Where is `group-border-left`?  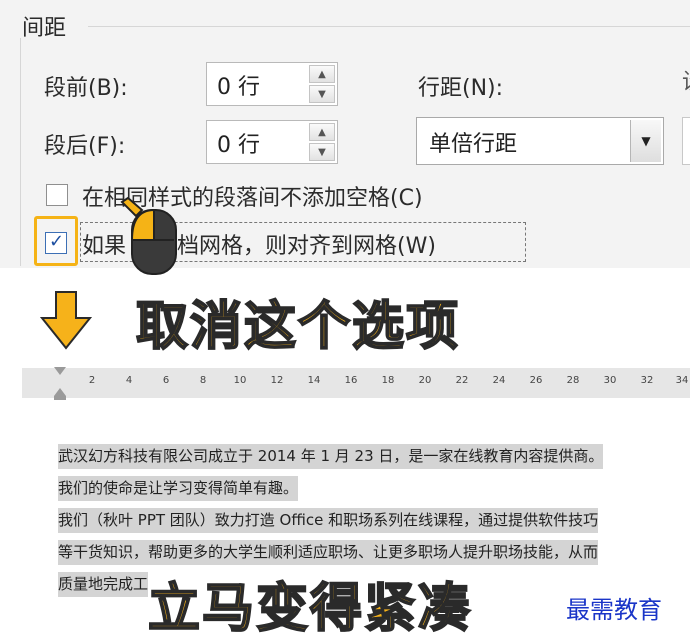
group-border-left is located at coordinates (20, 152).